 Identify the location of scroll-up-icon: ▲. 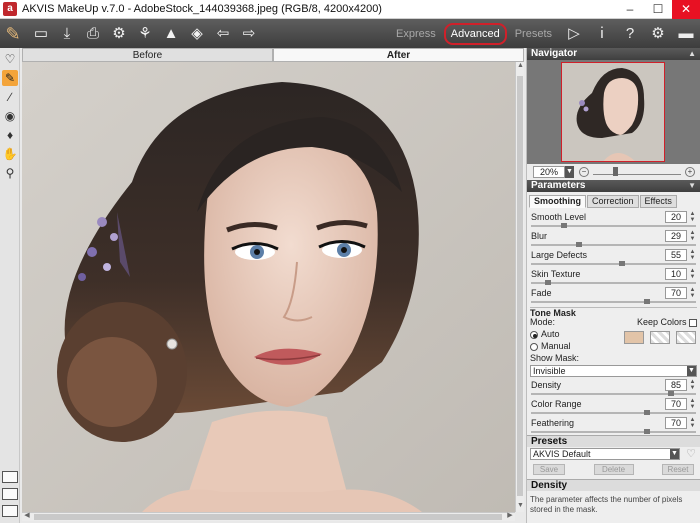
(520, 67).